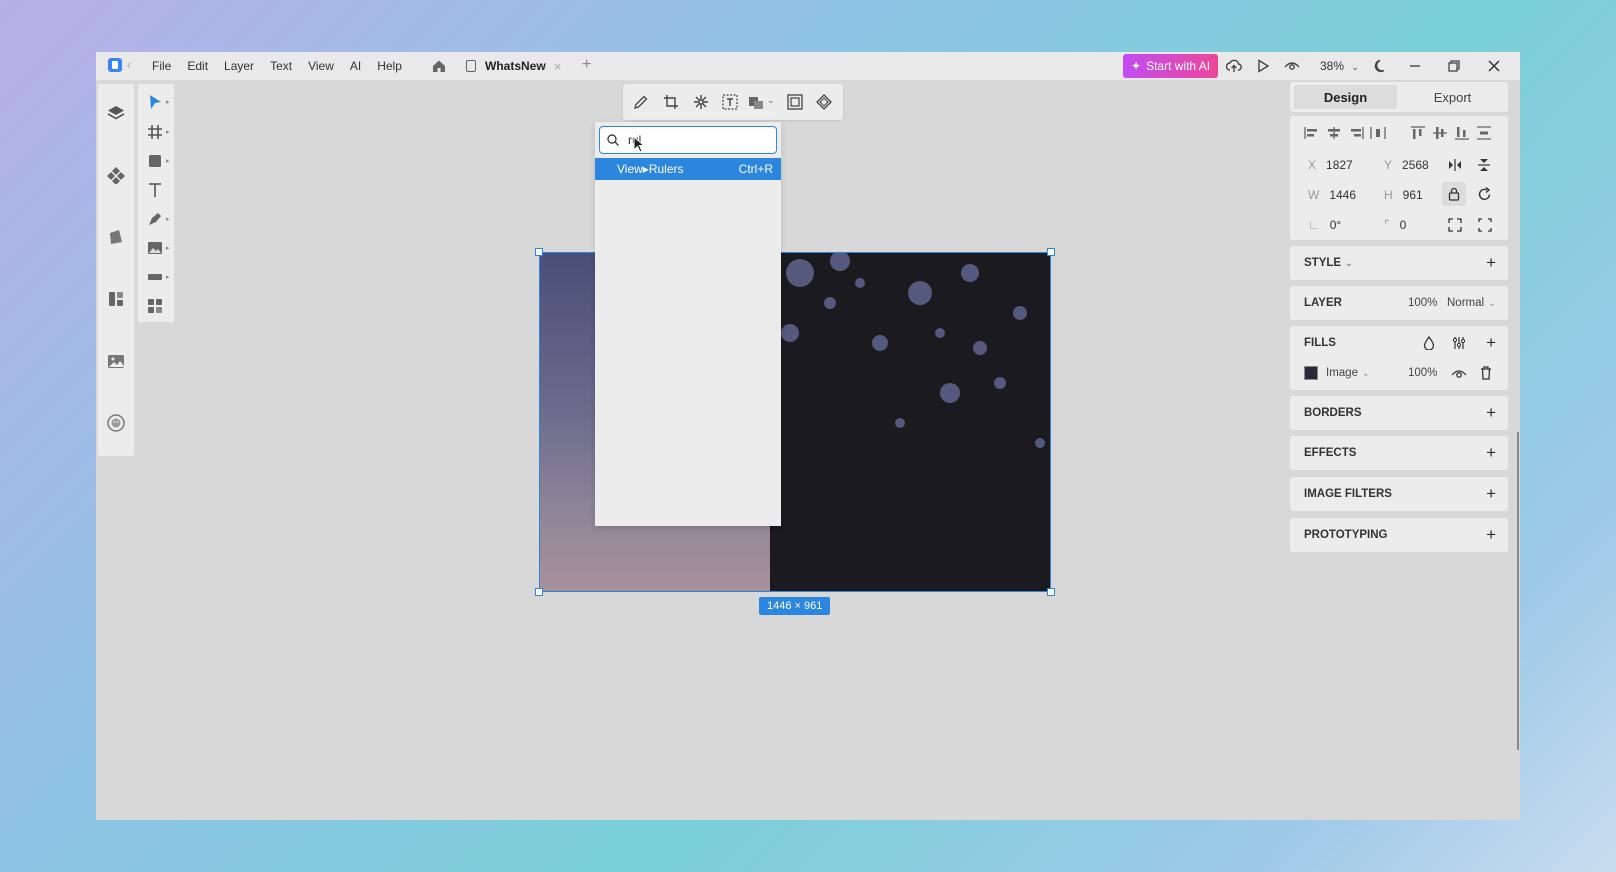 The height and width of the screenshot is (872, 1616). Describe the element at coordinates (1440, 133) in the screenshot. I see `align-middle-icon` at that location.